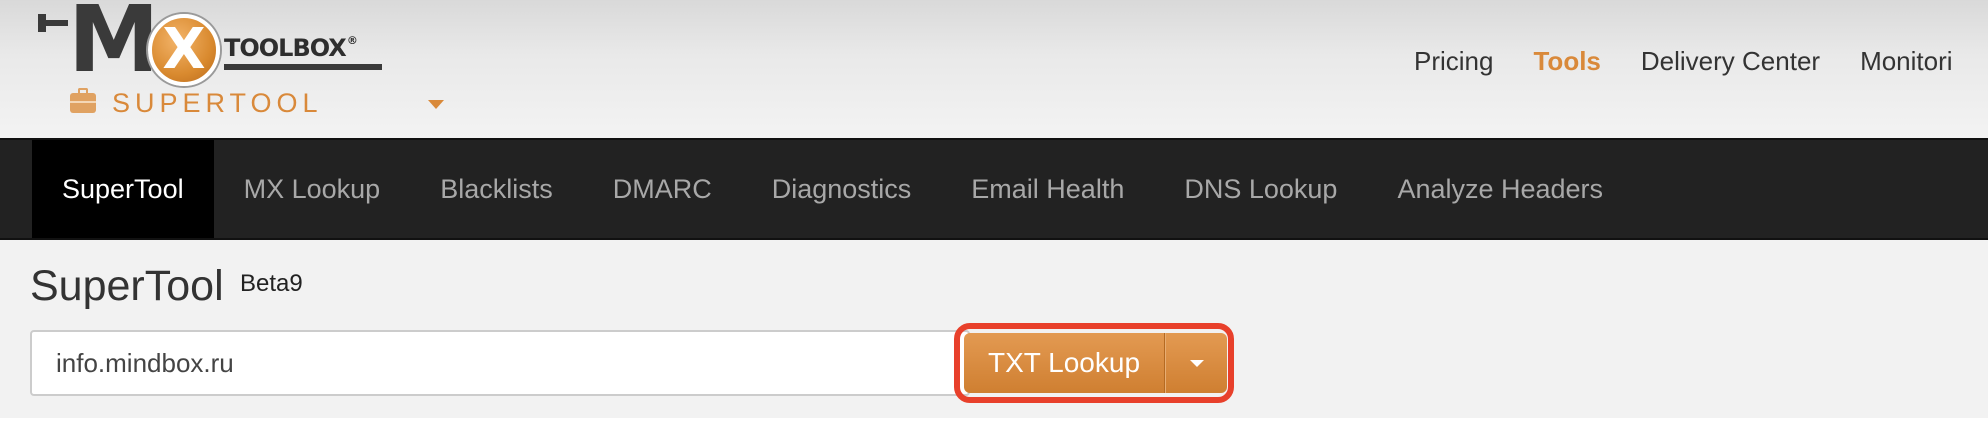  I want to click on supertool-brand: SUPERTOOL, so click(196, 103).